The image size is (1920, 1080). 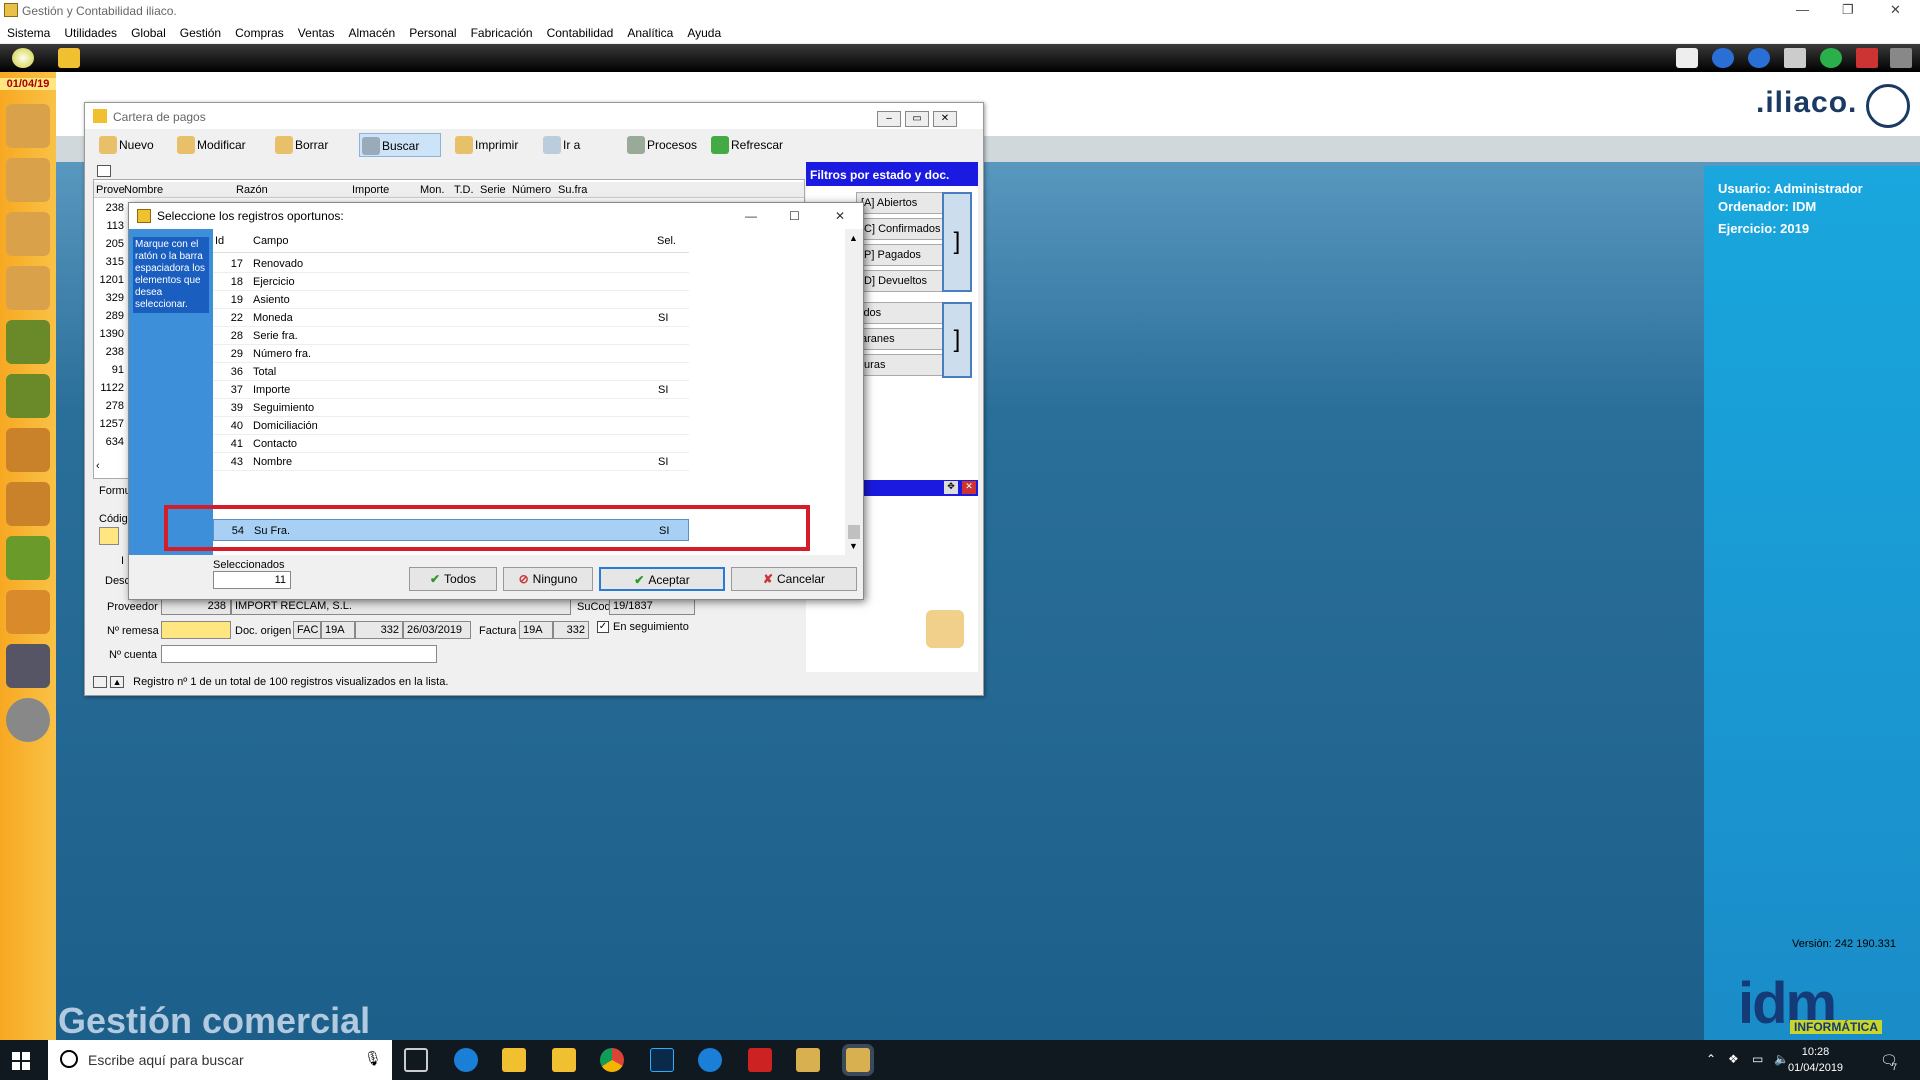 What do you see at coordinates (28, 126) in the screenshot?
I see `users-group-icon` at bounding box center [28, 126].